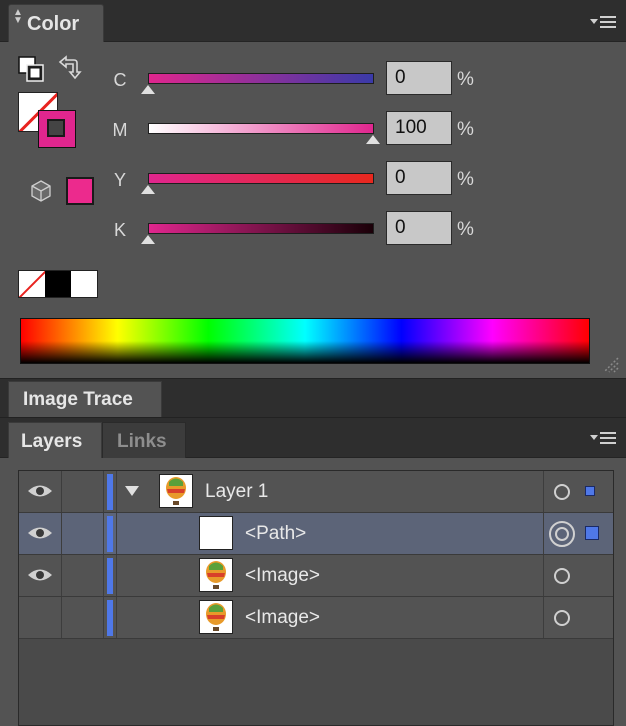  I want to click on channel-label-c: C, so click(120, 80).